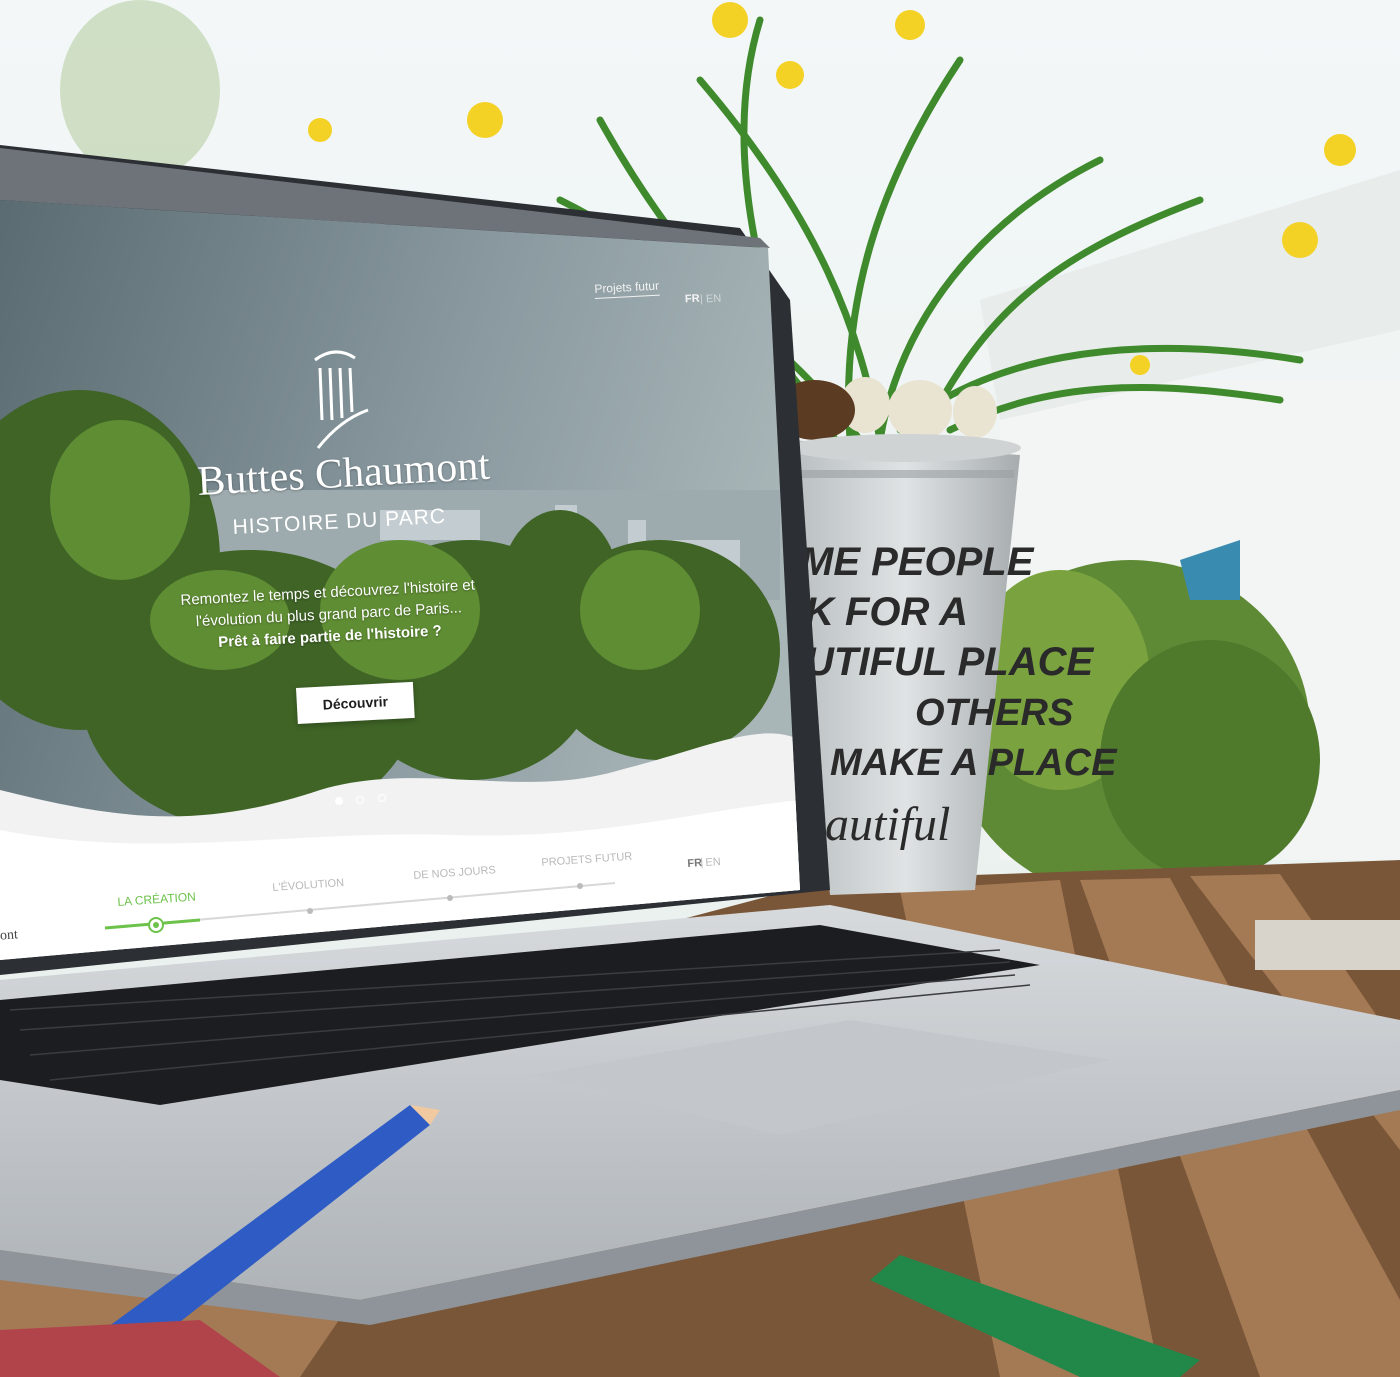 Image resolution: width=1400 pixels, height=1377 pixels. What do you see at coordinates (627, 288) in the screenshot?
I see `nav-link-projets-futur: Projets futur` at bounding box center [627, 288].